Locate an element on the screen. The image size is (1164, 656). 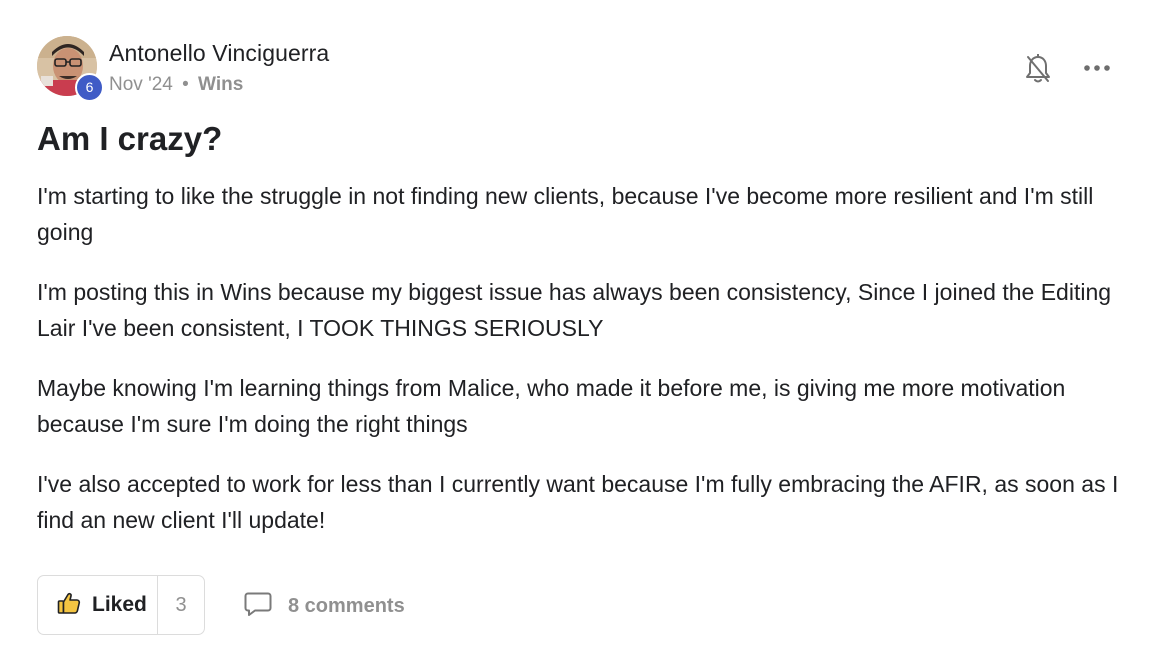
like-button: Liked is located at coordinates (98, 605).